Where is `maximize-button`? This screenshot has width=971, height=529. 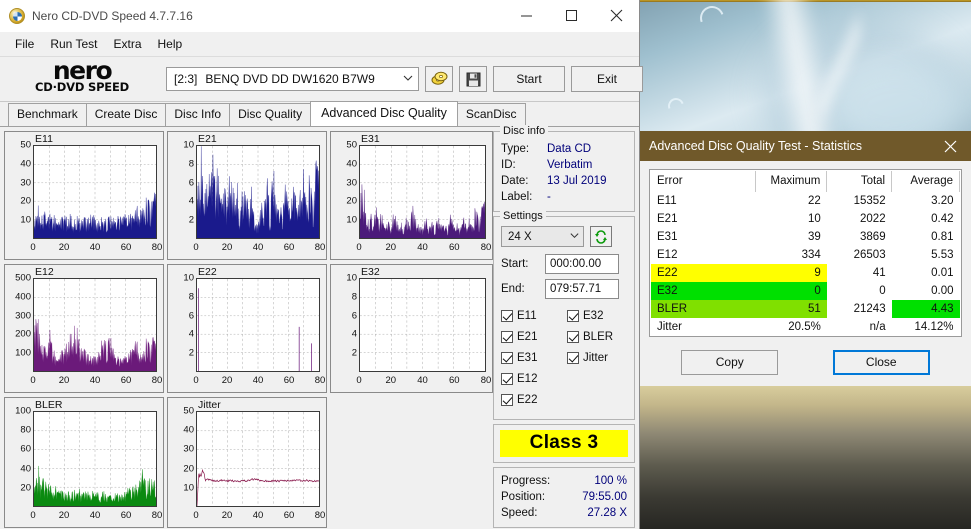
maximize-button is located at coordinates (571, 15).